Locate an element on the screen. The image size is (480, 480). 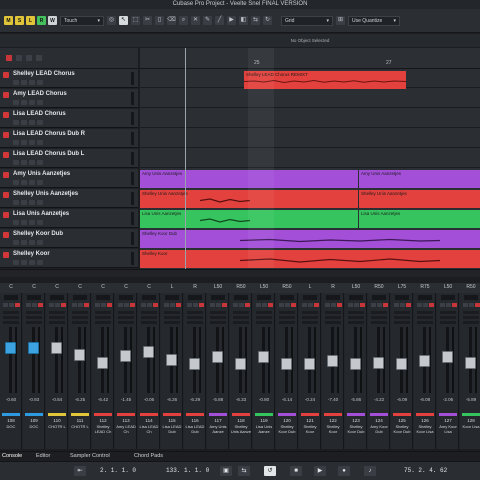
channel-name: Shelley Koor is located at coordinates (333, 429).